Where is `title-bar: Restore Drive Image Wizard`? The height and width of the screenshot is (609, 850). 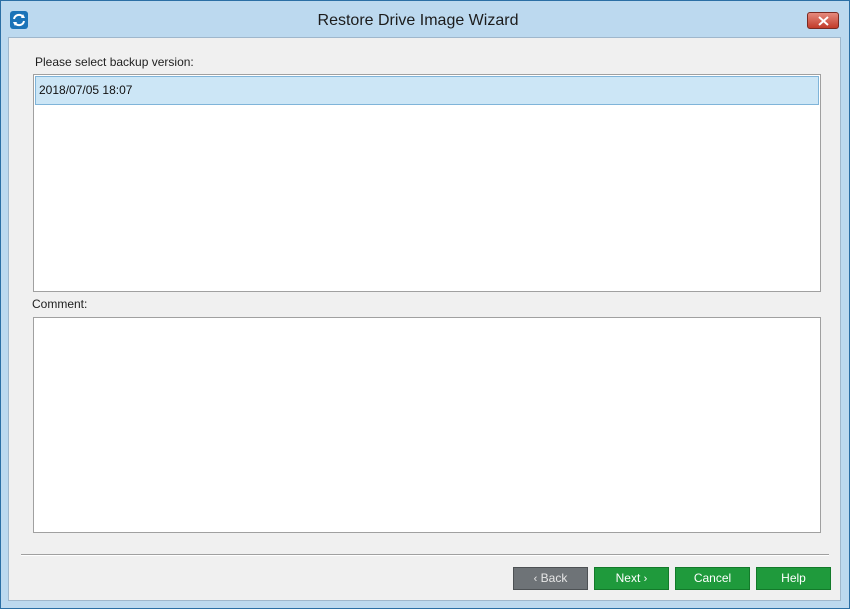 title-bar: Restore Drive Image Wizard is located at coordinates (425, 19).